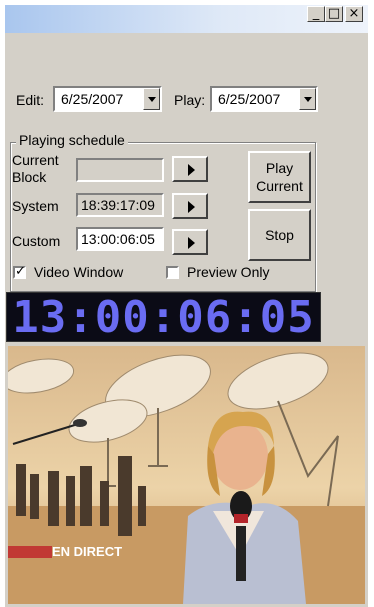 This screenshot has width=374, height=607. What do you see at coordinates (87, 551) in the screenshot?
I see `video-caption: EN DIRECT` at bounding box center [87, 551].